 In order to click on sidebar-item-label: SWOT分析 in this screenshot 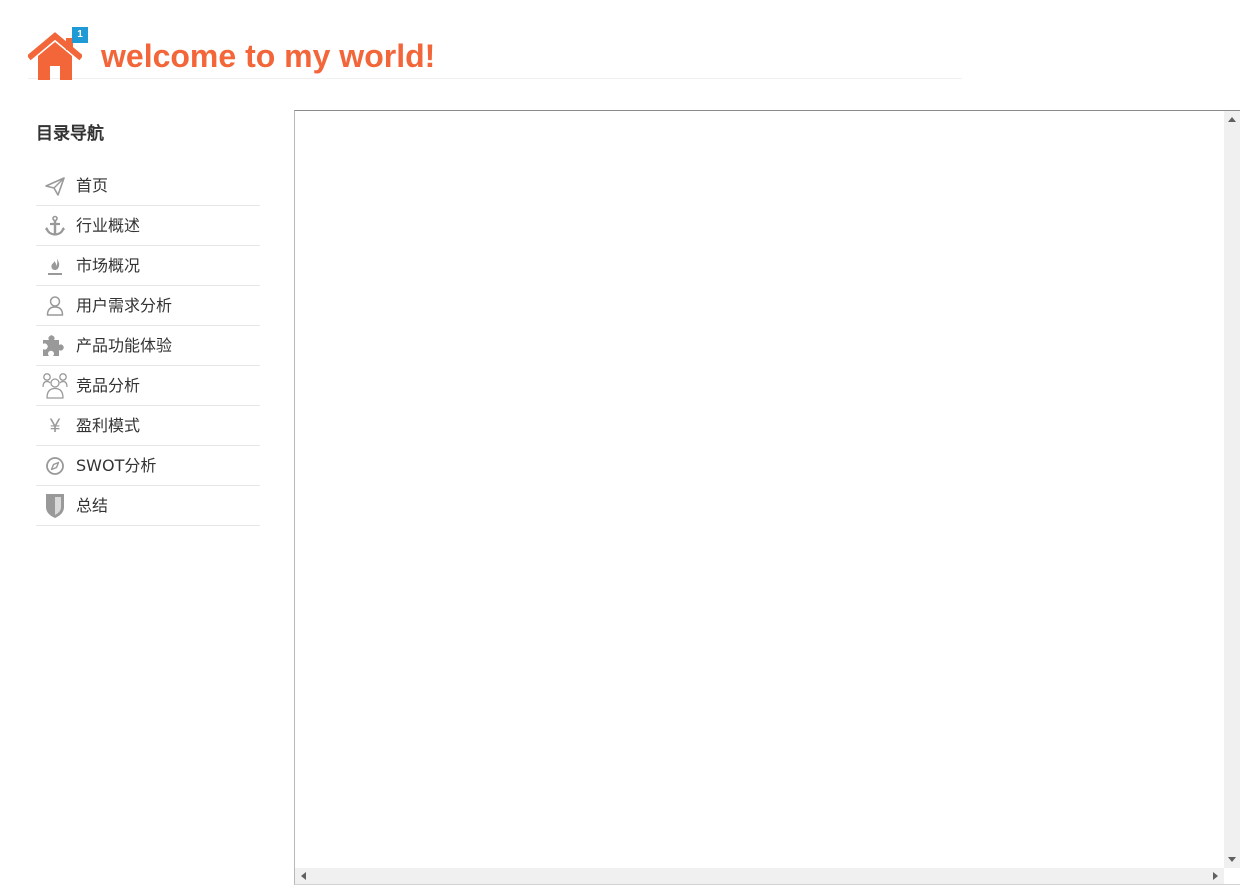, I will do `click(116, 465)`.